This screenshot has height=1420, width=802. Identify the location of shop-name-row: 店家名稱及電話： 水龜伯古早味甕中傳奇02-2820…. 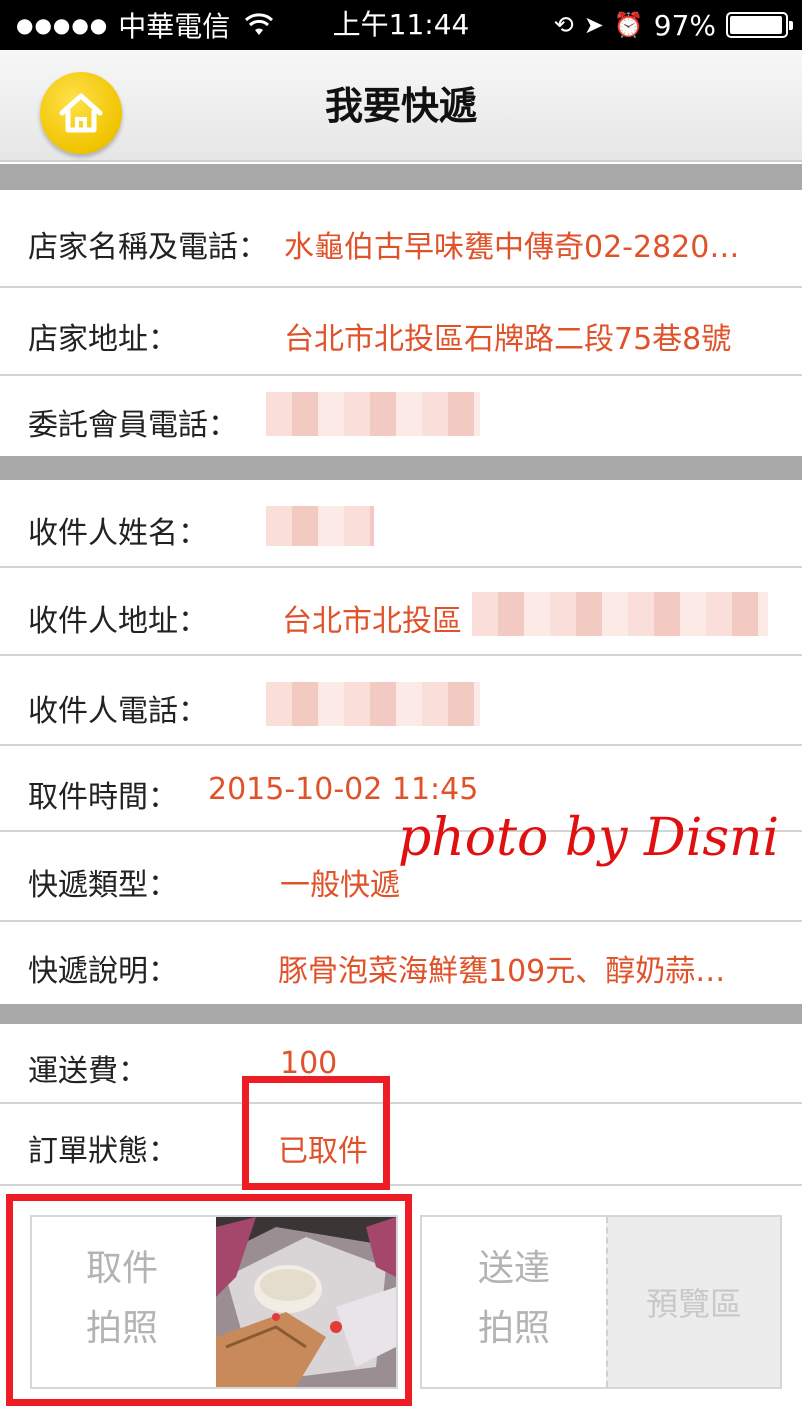
(401, 239).